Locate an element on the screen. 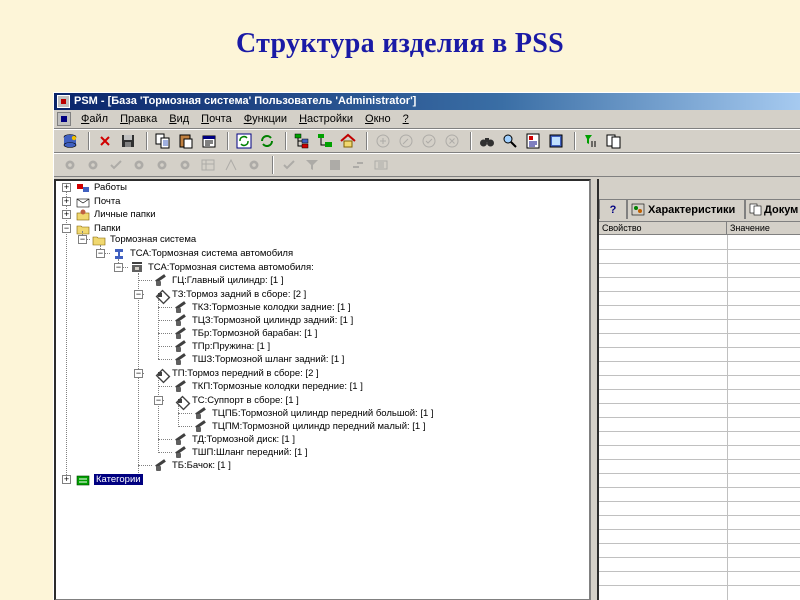 This screenshot has width=800, height=600. delete-button is located at coordinates (105, 141).